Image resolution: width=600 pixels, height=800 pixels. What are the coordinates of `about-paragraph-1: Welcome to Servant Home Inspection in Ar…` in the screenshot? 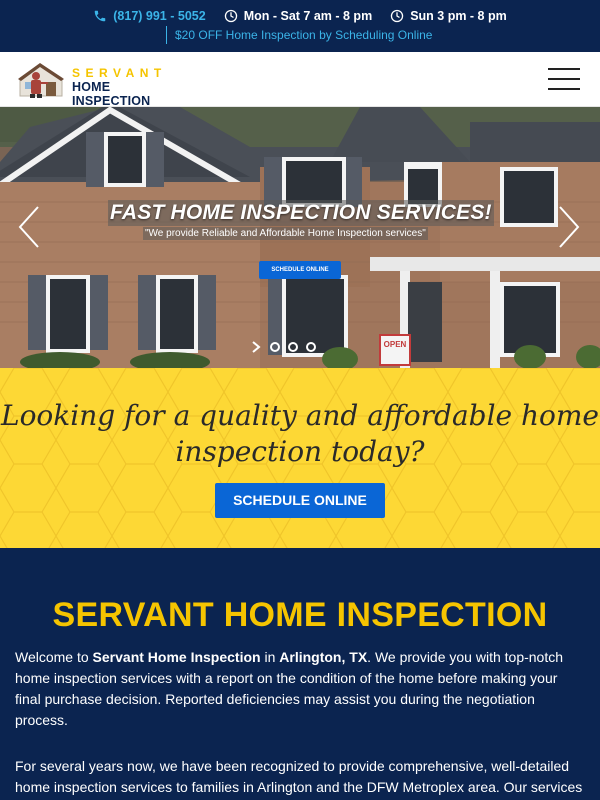 It's located at (300, 689).